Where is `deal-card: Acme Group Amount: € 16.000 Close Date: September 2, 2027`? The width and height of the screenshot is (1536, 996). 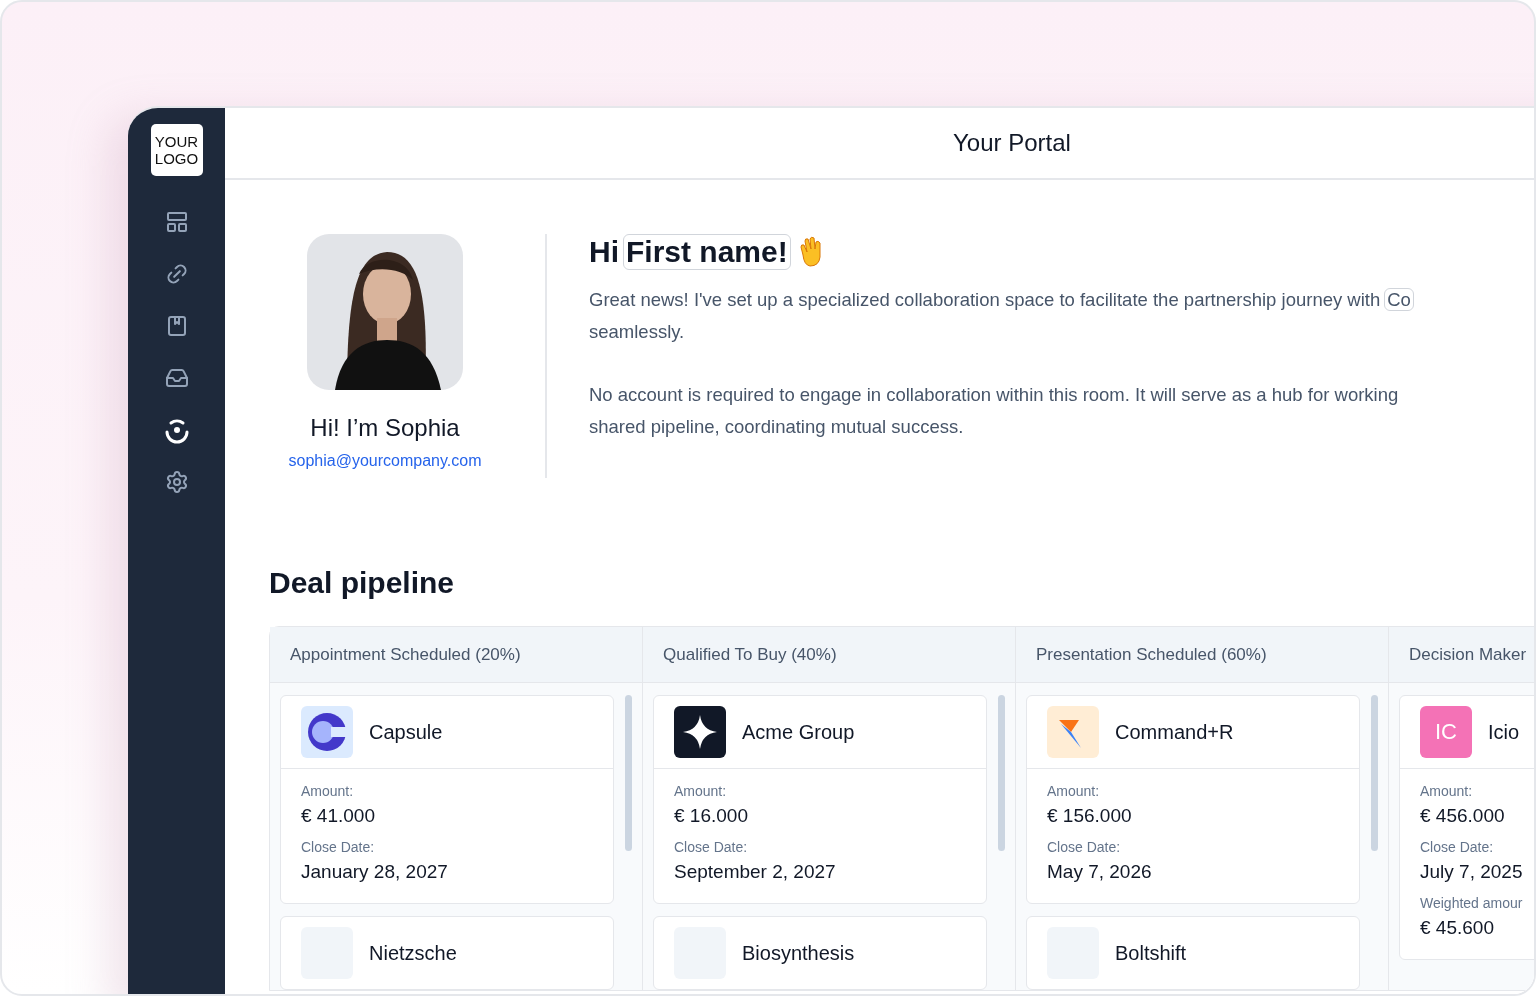
deal-card: Acme Group Amount: € 16.000 Close Date: September 2, 2027 is located at coordinates (820, 799).